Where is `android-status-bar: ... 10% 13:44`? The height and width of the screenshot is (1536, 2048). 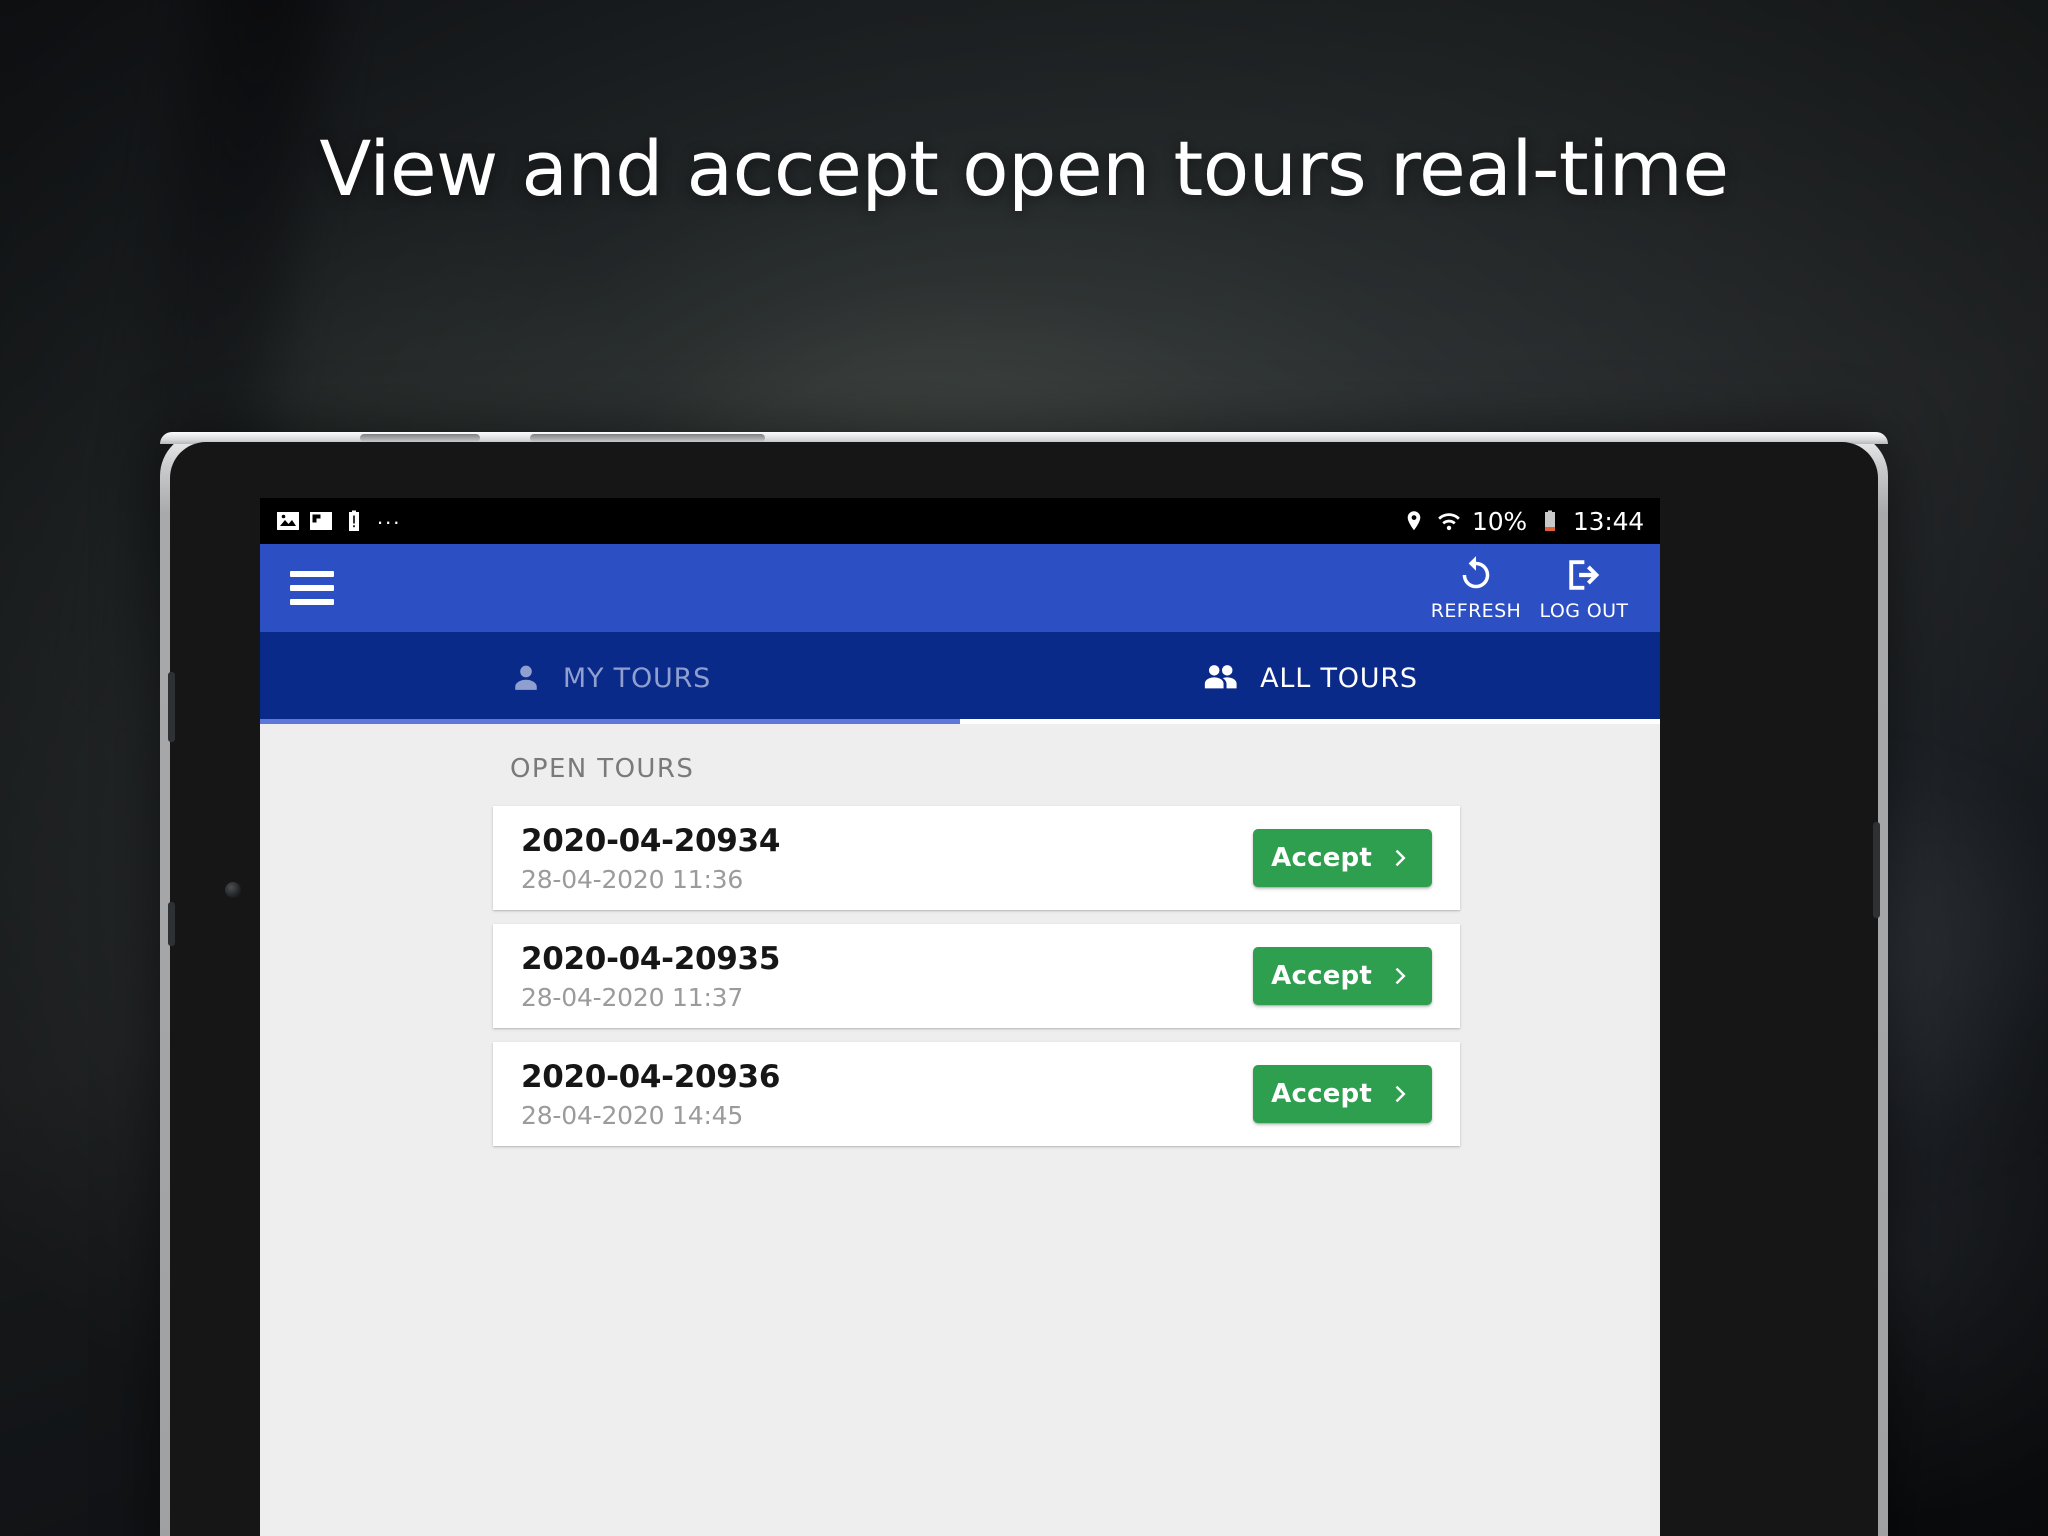
android-status-bar: ... 10% 13:44 is located at coordinates (960, 521).